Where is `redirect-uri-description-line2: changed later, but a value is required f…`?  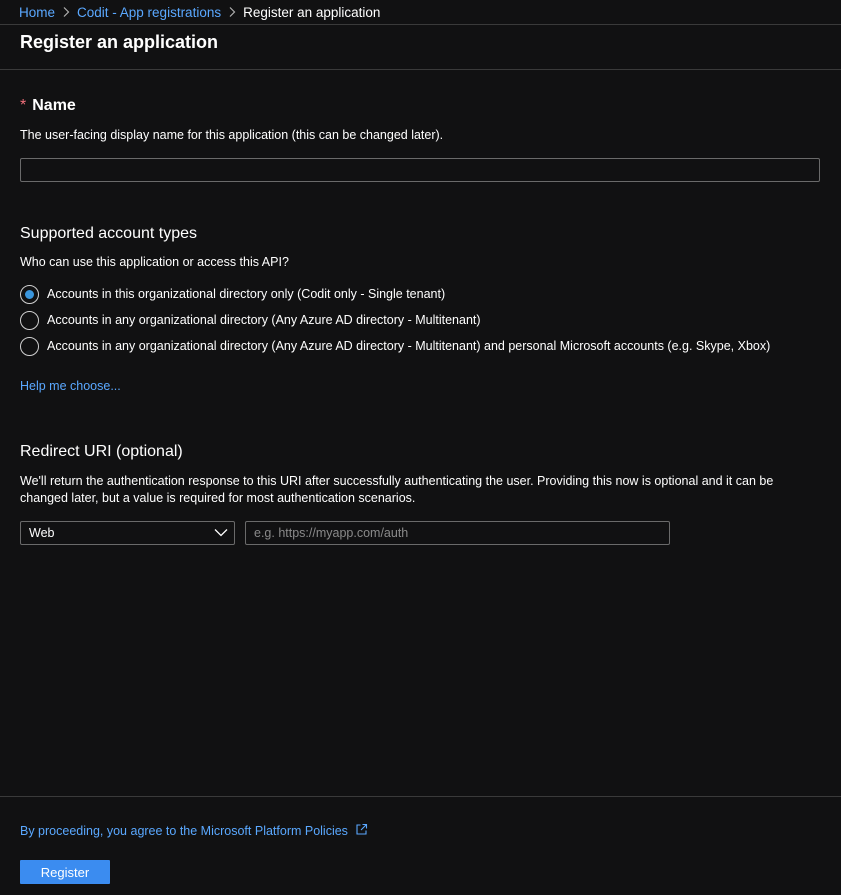 redirect-uri-description-line2: changed later, but a value is required f… is located at coordinates (218, 498).